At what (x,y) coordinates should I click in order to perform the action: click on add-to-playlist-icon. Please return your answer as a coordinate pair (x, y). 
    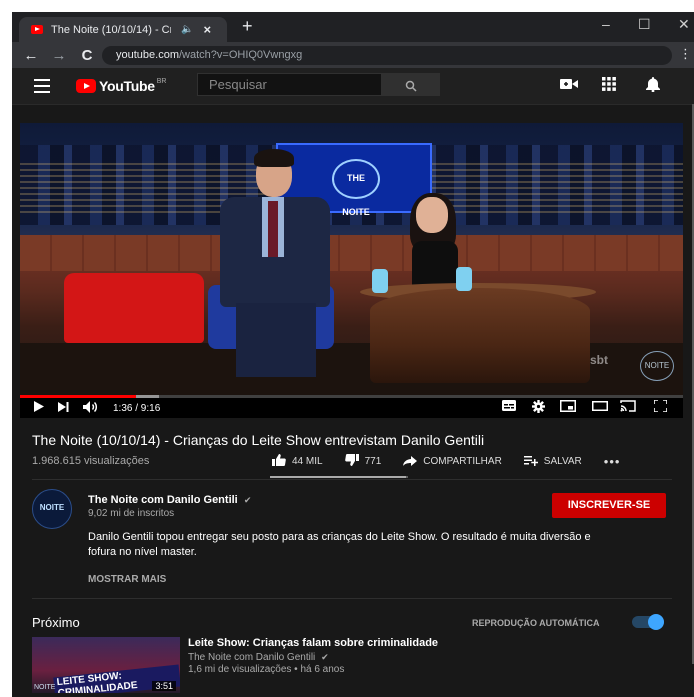
    Looking at the image, I should click on (531, 462).